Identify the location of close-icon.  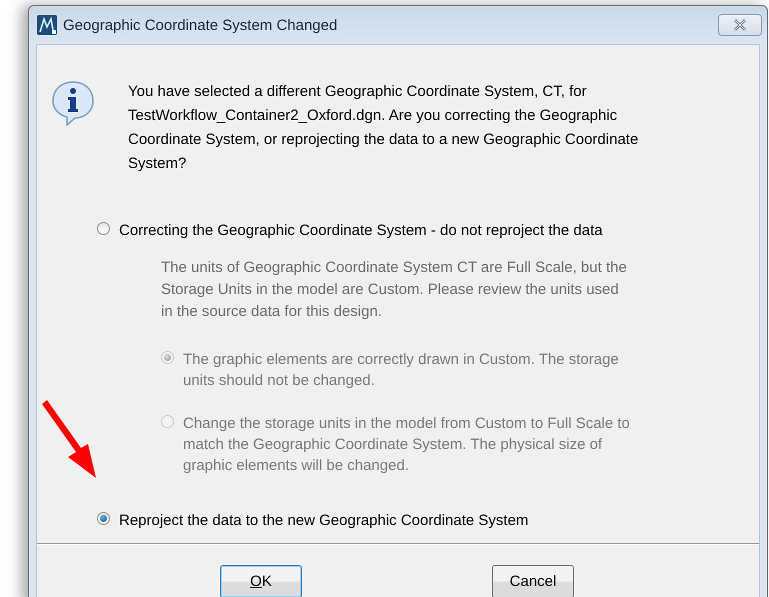
(740, 25).